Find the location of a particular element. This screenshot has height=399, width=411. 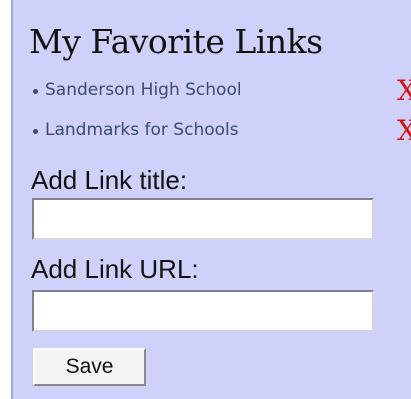

add-link-url-label: Add Link URL: is located at coordinates (115, 269).